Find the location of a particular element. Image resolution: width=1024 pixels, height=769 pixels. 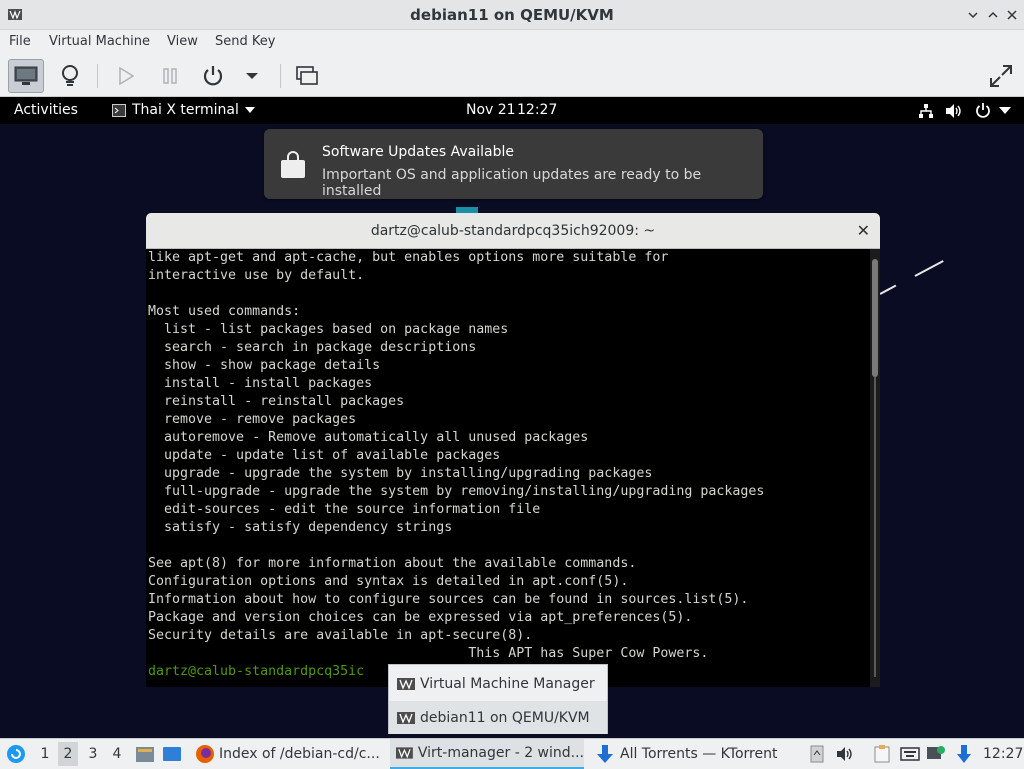

scrollbar-thumb is located at coordinates (875, 318).